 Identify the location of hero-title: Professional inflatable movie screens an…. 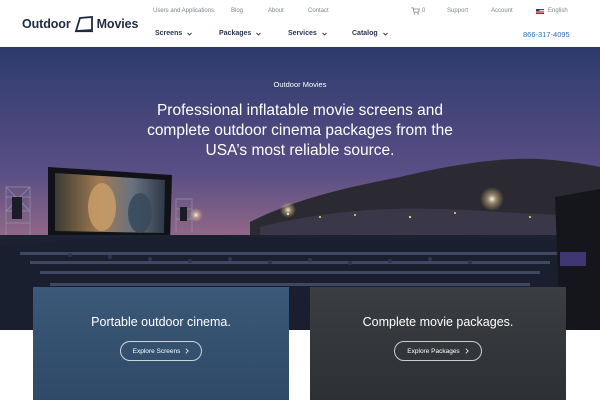
(300, 130).